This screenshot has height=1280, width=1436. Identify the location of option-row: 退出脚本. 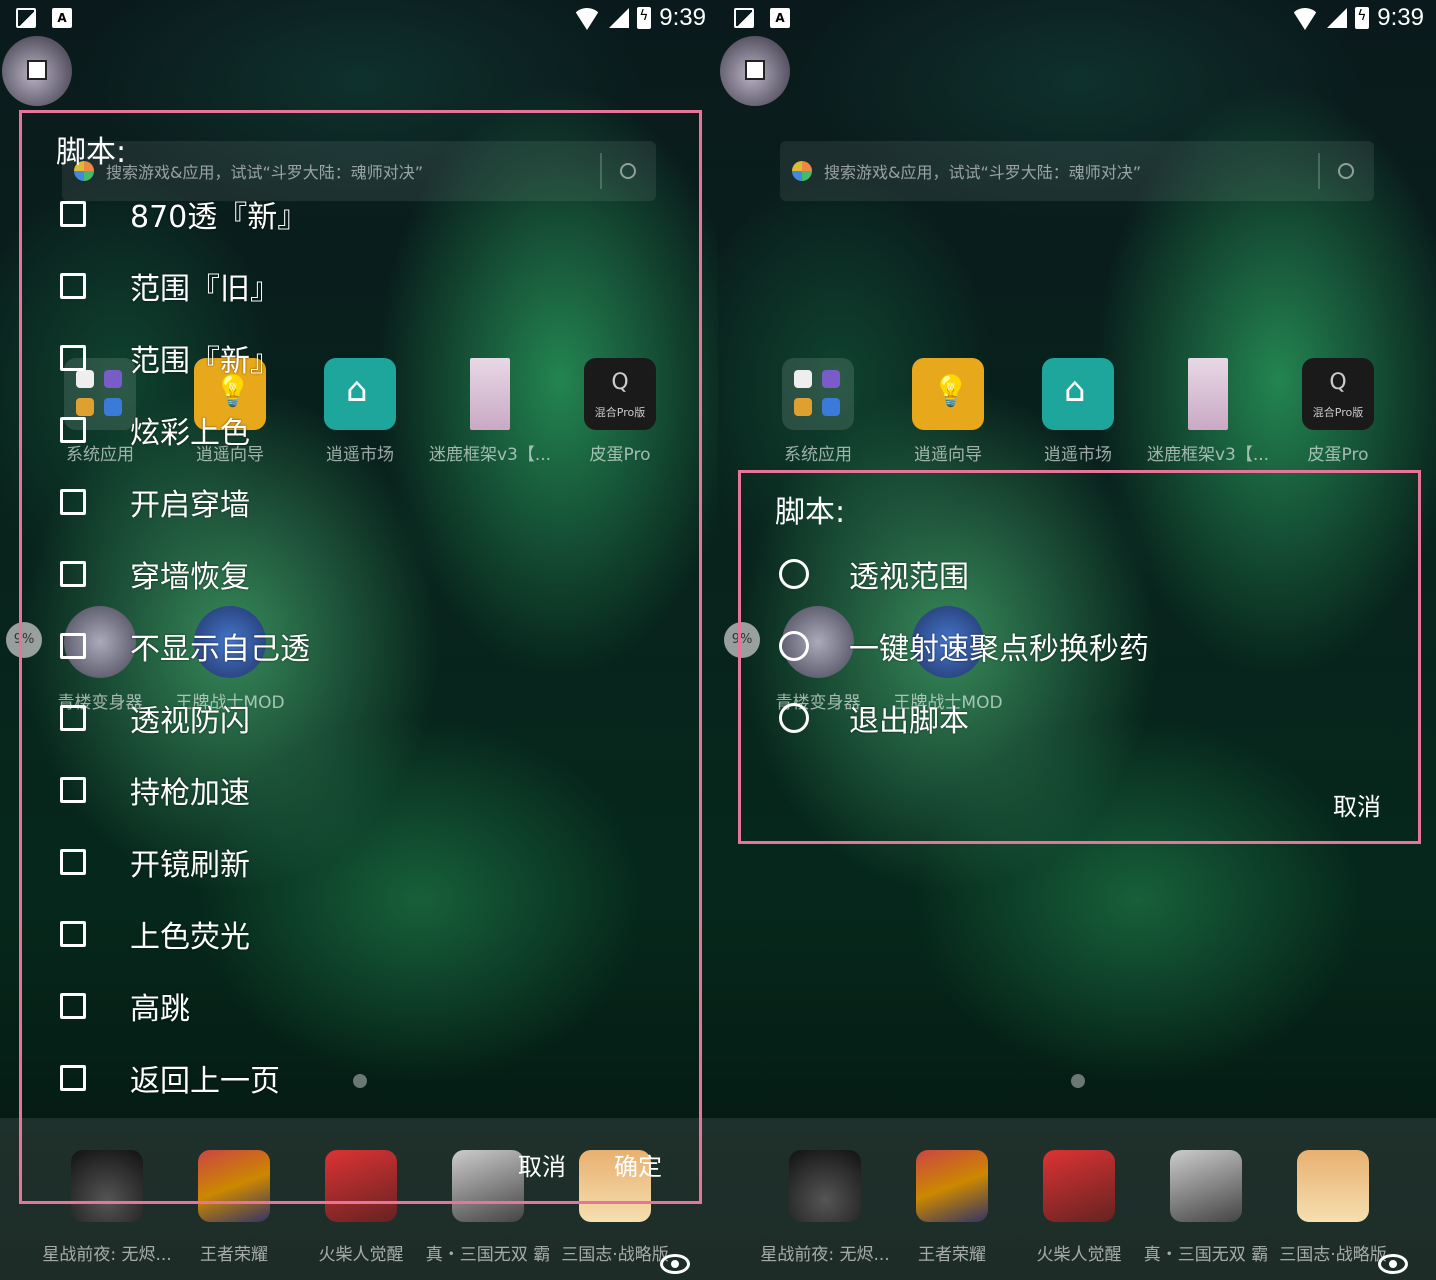
(874, 718).